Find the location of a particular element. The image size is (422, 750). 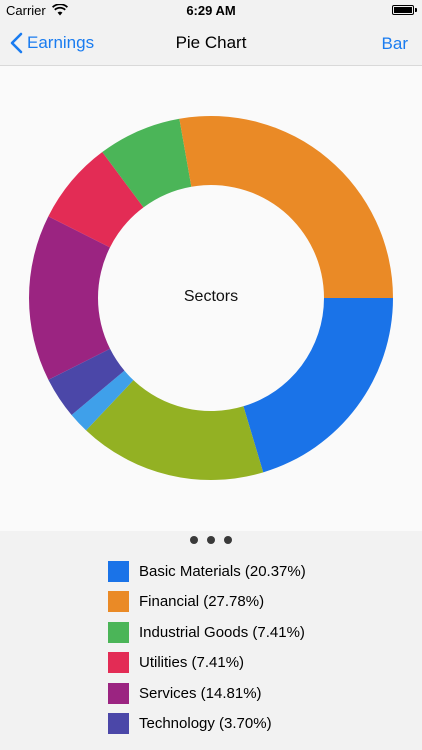

battery-icon is located at coordinates (404, 10).